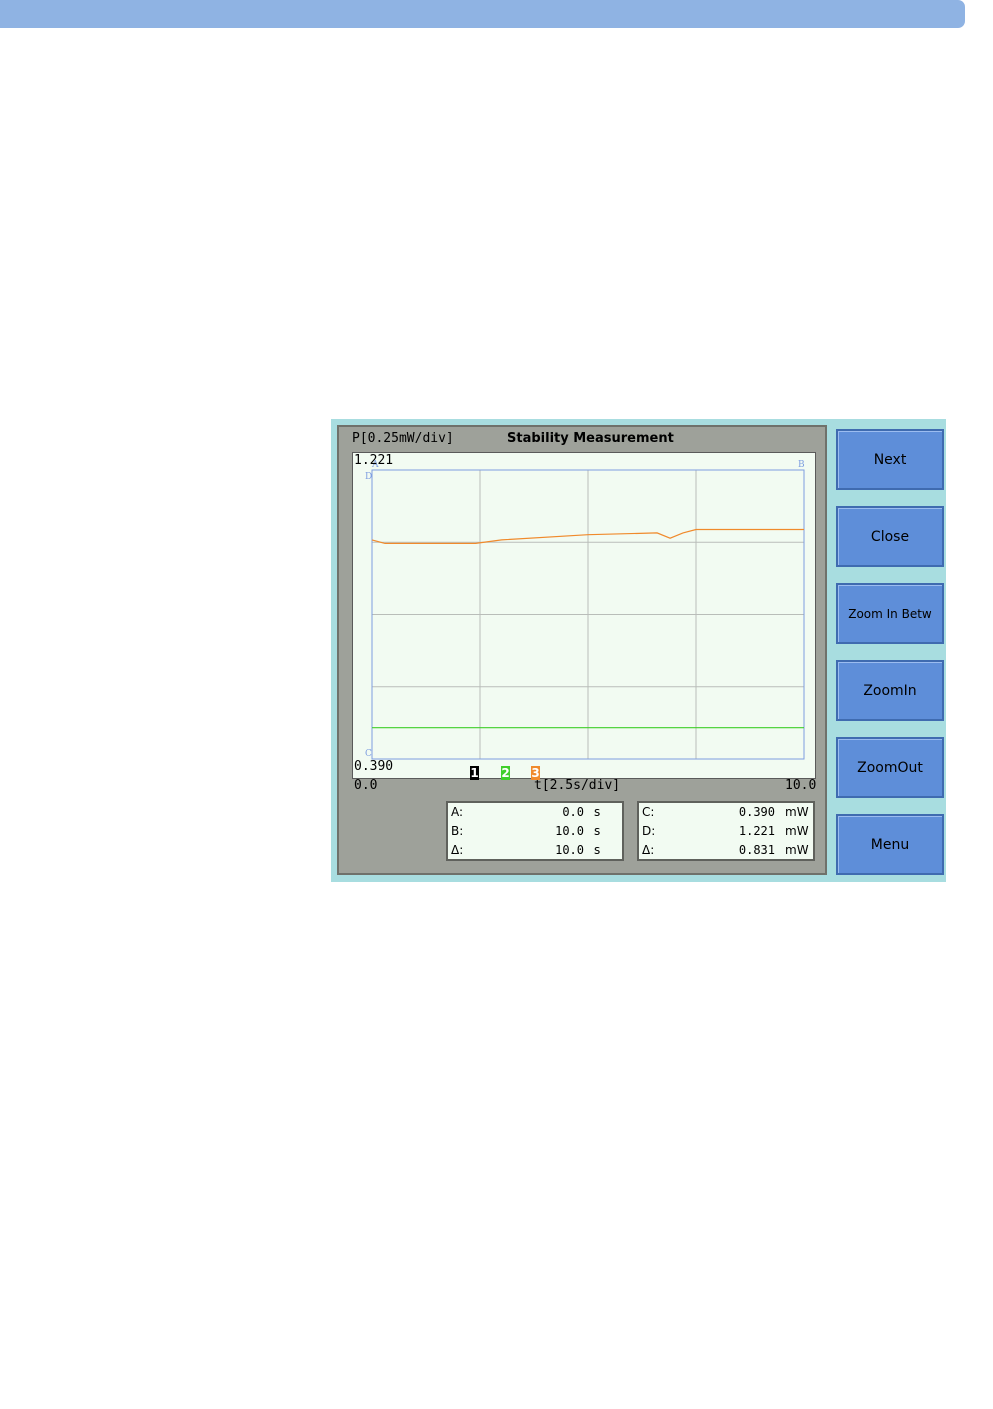  I want to click on plot-area: DBAC, so click(584, 615).